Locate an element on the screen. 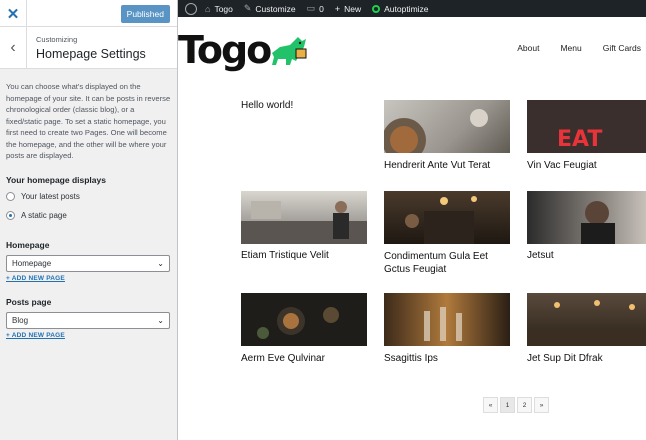  autoptimize-label: Autoptimize is located at coordinates (406, 8).